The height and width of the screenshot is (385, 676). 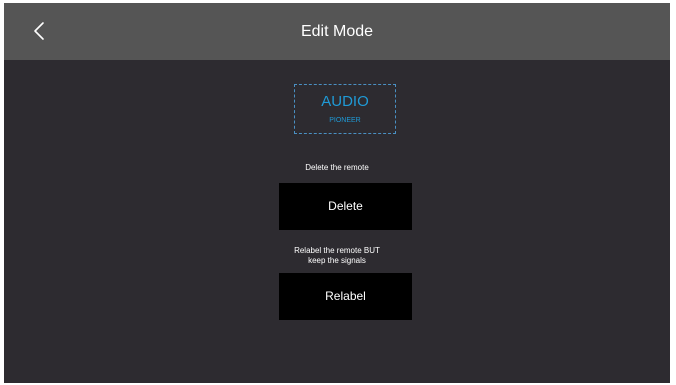 I want to click on page-title: Edit Mode, so click(x=337, y=31).